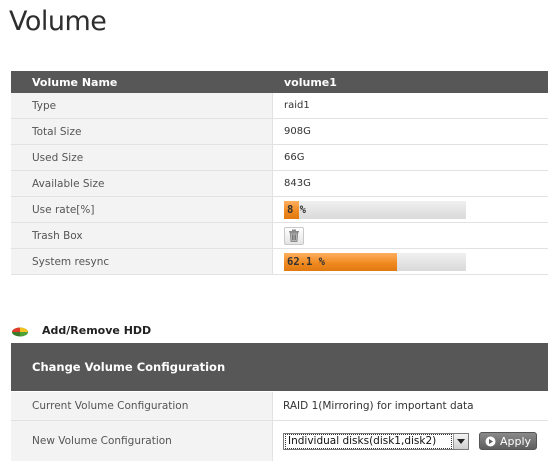 The width and height of the screenshot is (549, 461). Describe the element at coordinates (279, 262) in the screenshot. I see `row-system-resync: System resync 62.1 %` at that location.